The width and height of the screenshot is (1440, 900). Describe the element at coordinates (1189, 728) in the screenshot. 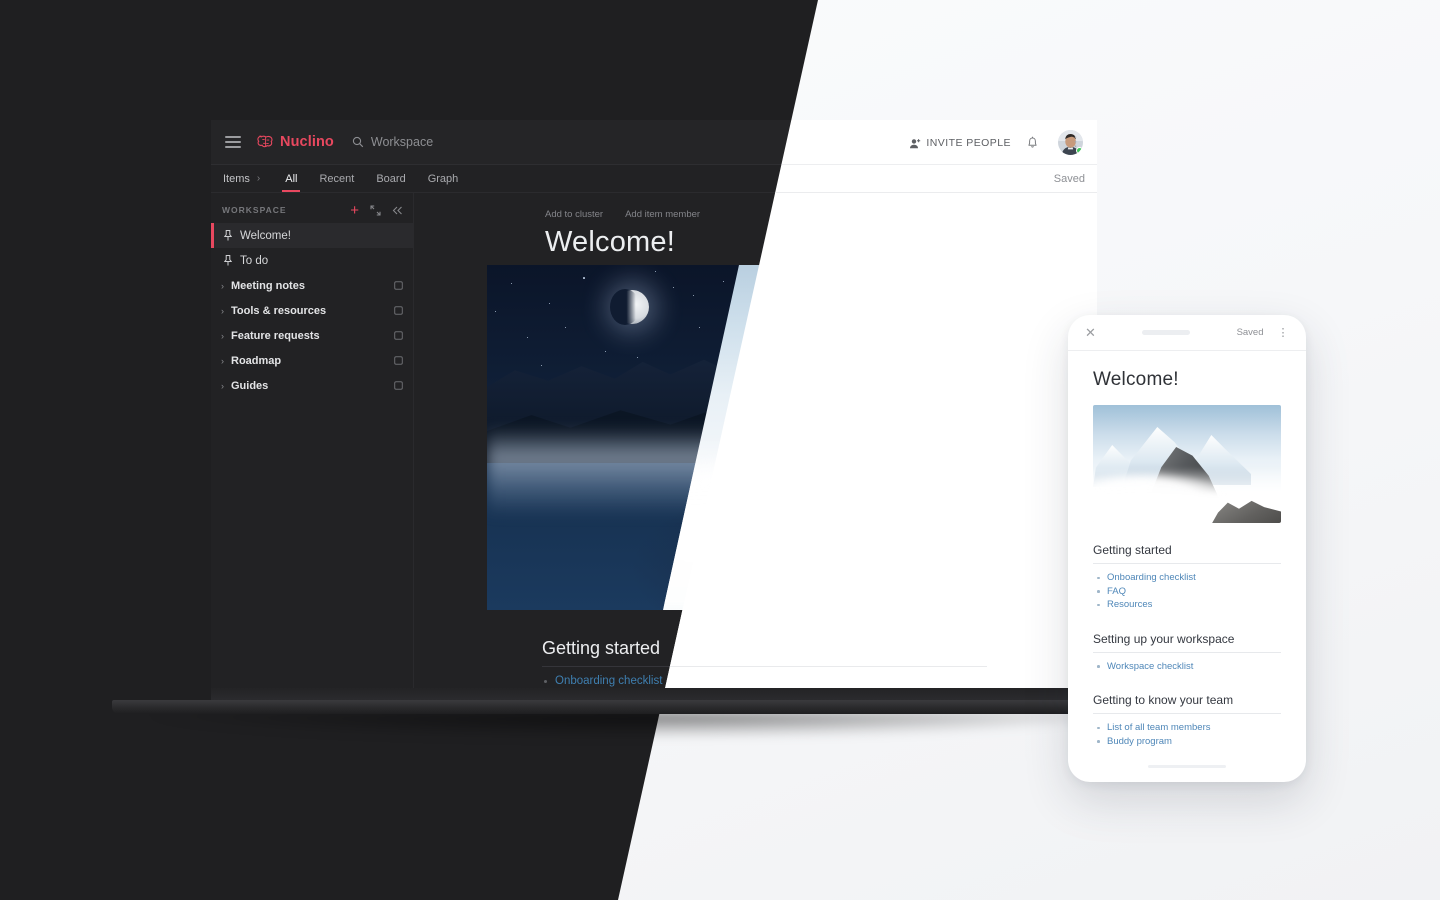

I see `list-item: List of all team members` at that location.